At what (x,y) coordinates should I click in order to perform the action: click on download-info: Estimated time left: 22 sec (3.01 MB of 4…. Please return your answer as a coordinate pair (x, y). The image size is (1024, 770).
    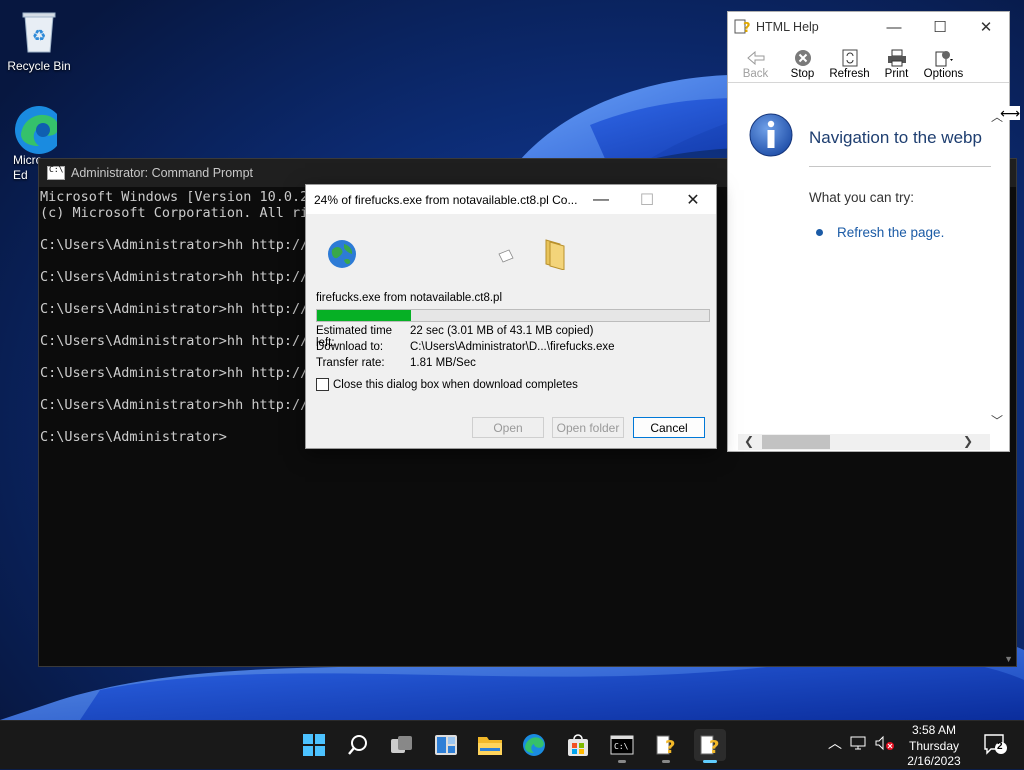
    Looking at the image, I should click on (465, 349).